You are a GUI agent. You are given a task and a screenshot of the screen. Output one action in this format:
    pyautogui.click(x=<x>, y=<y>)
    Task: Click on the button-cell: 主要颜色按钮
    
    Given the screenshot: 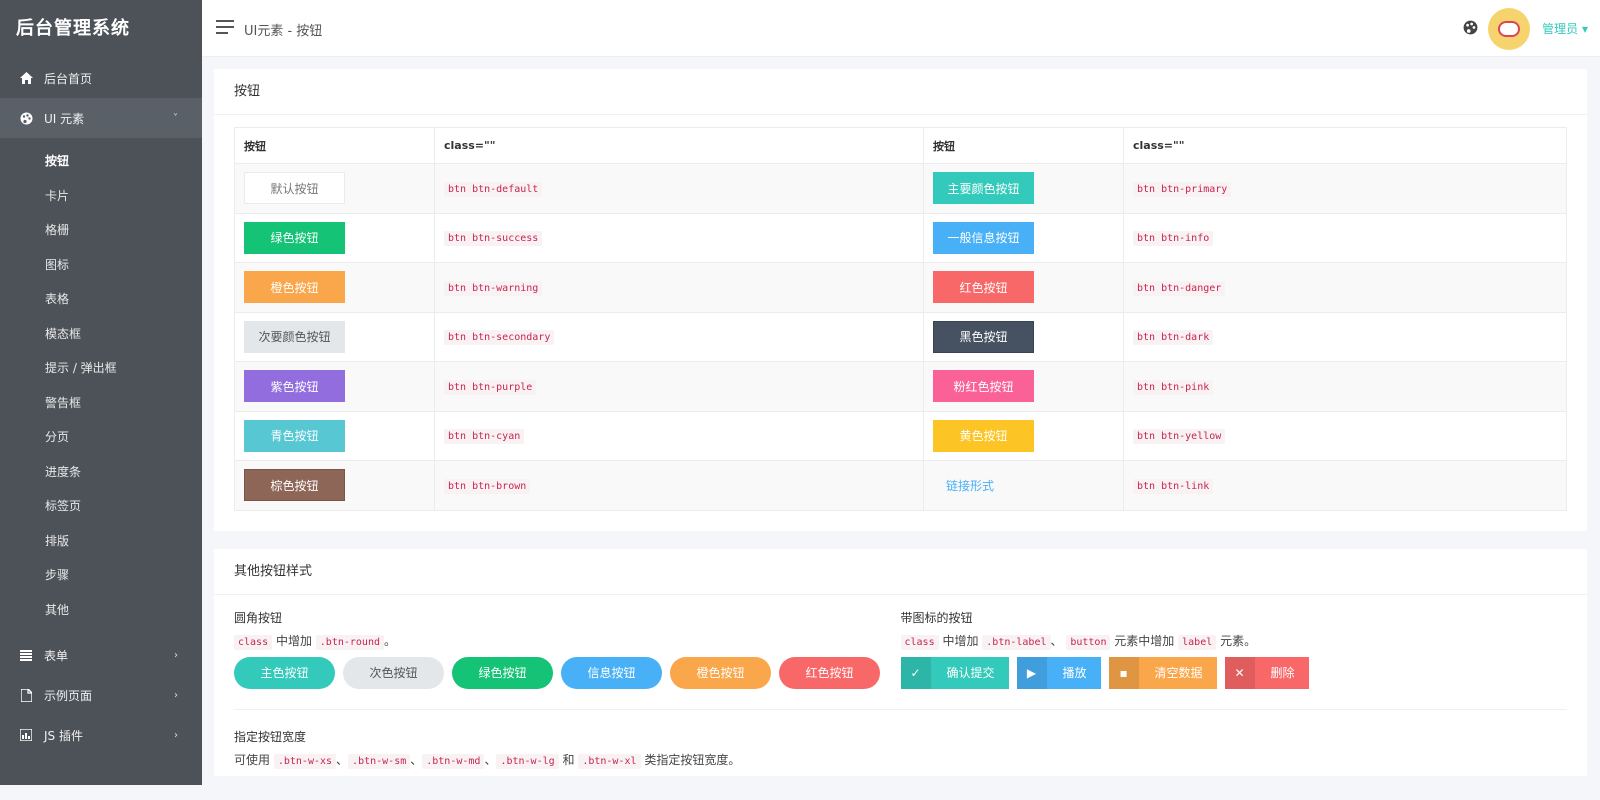 What is the action you would take?
    pyautogui.click(x=1023, y=188)
    